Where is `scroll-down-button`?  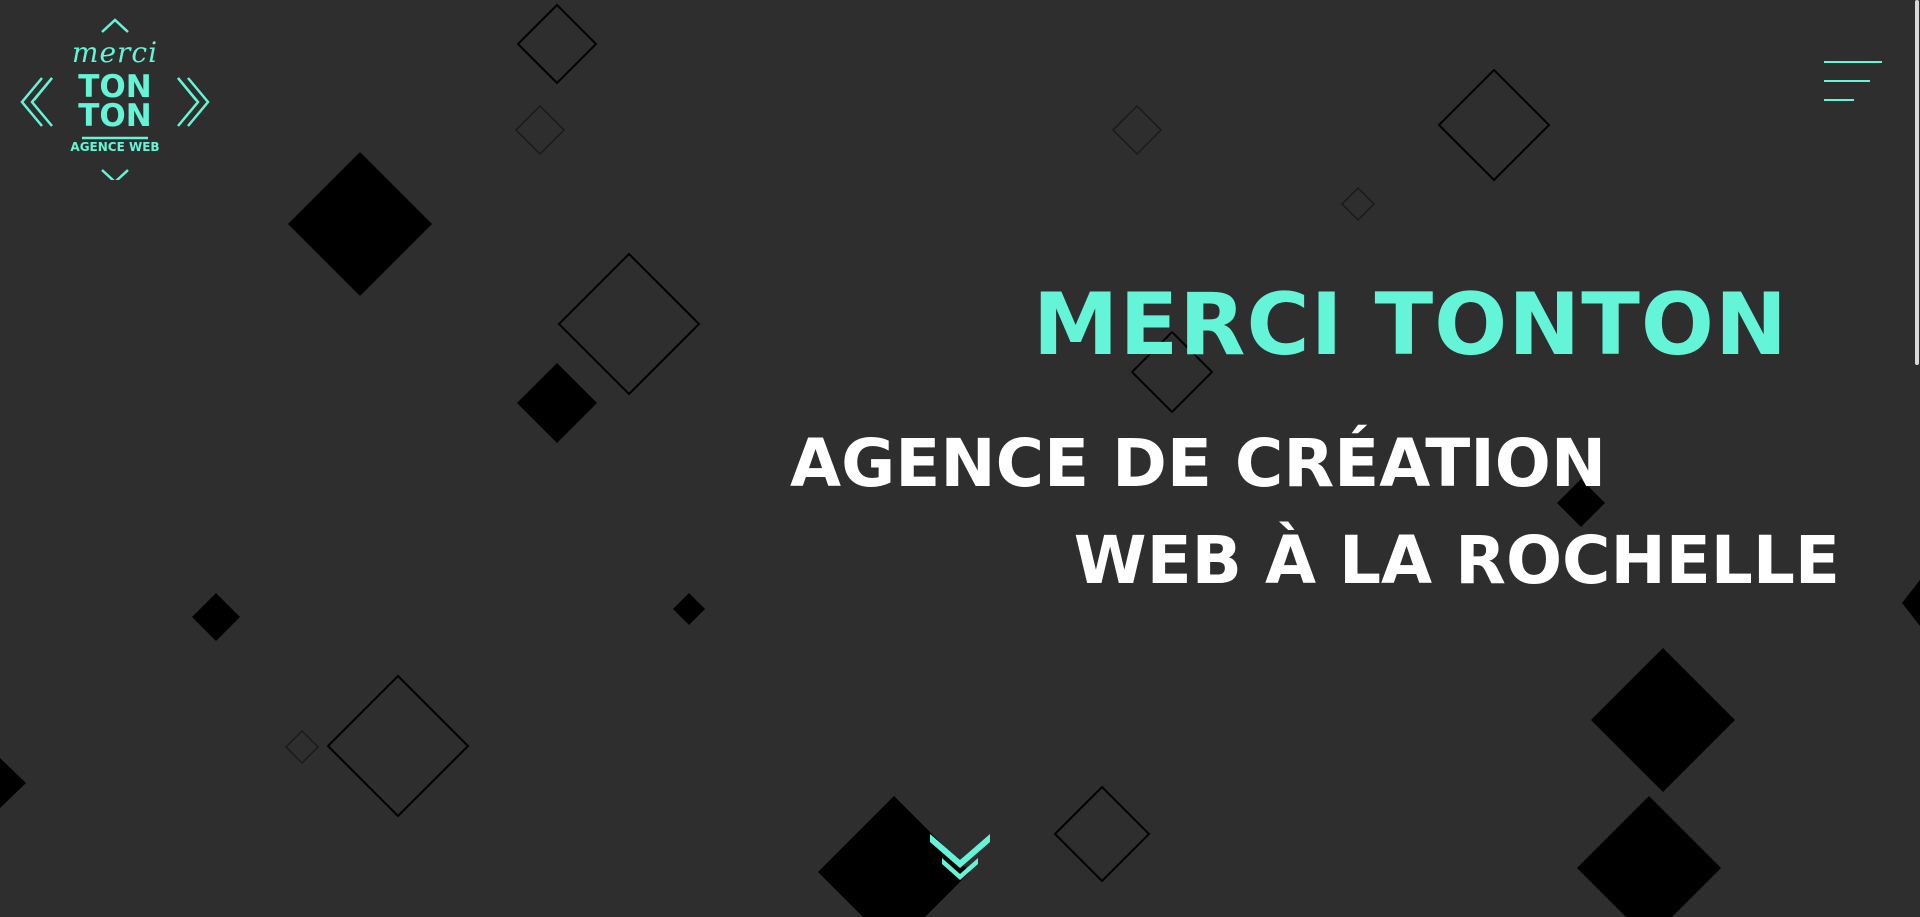
scroll-down-button is located at coordinates (960, 858).